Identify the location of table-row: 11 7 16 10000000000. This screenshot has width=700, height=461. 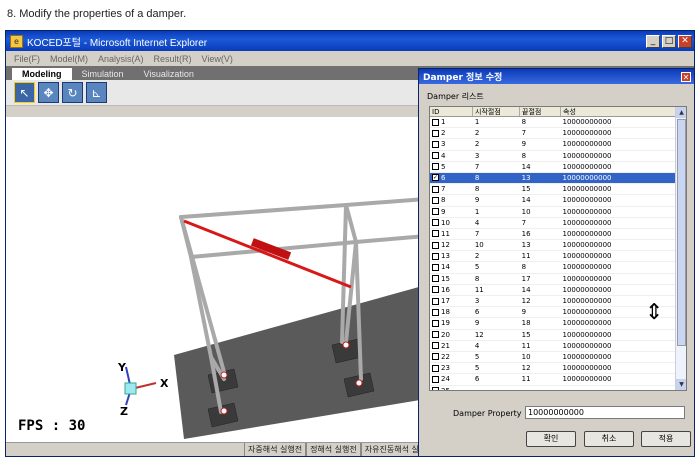
(553, 235).